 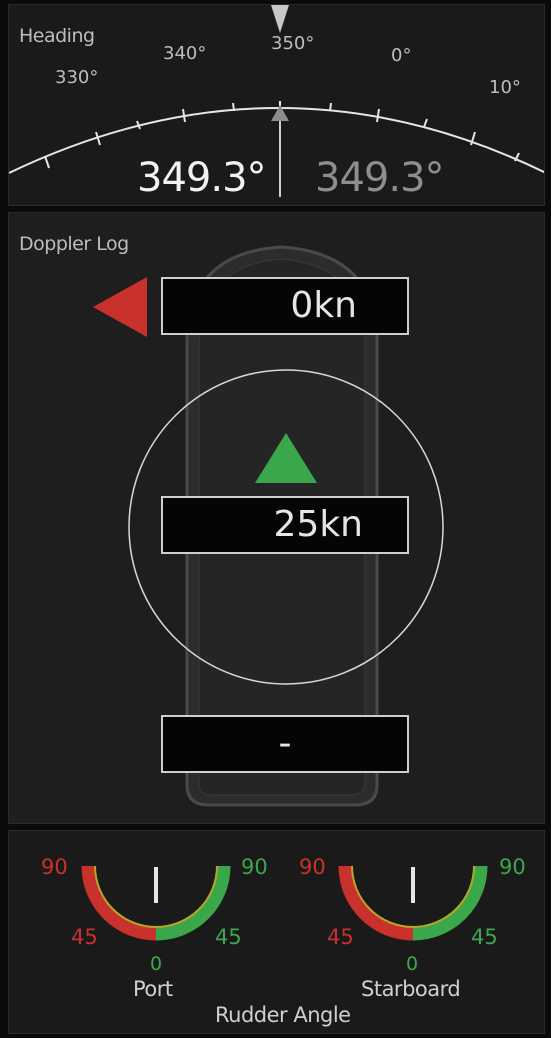 What do you see at coordinates (119, 903) in the screenshot?
I see `port-gauge-port-arc` at bounding box center [119, 903].